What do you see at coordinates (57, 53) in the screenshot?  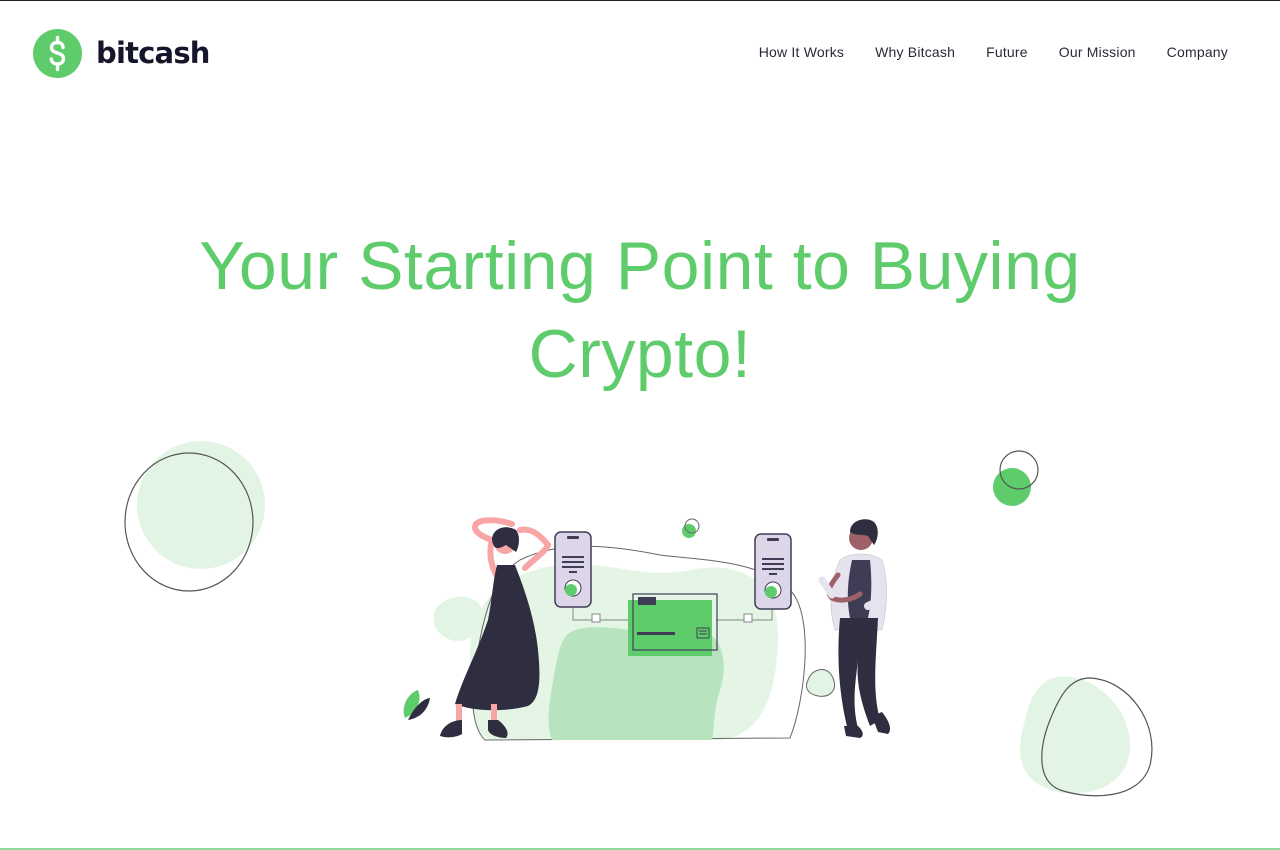 I see `dollar-icon` at bounding box center [57, 53].